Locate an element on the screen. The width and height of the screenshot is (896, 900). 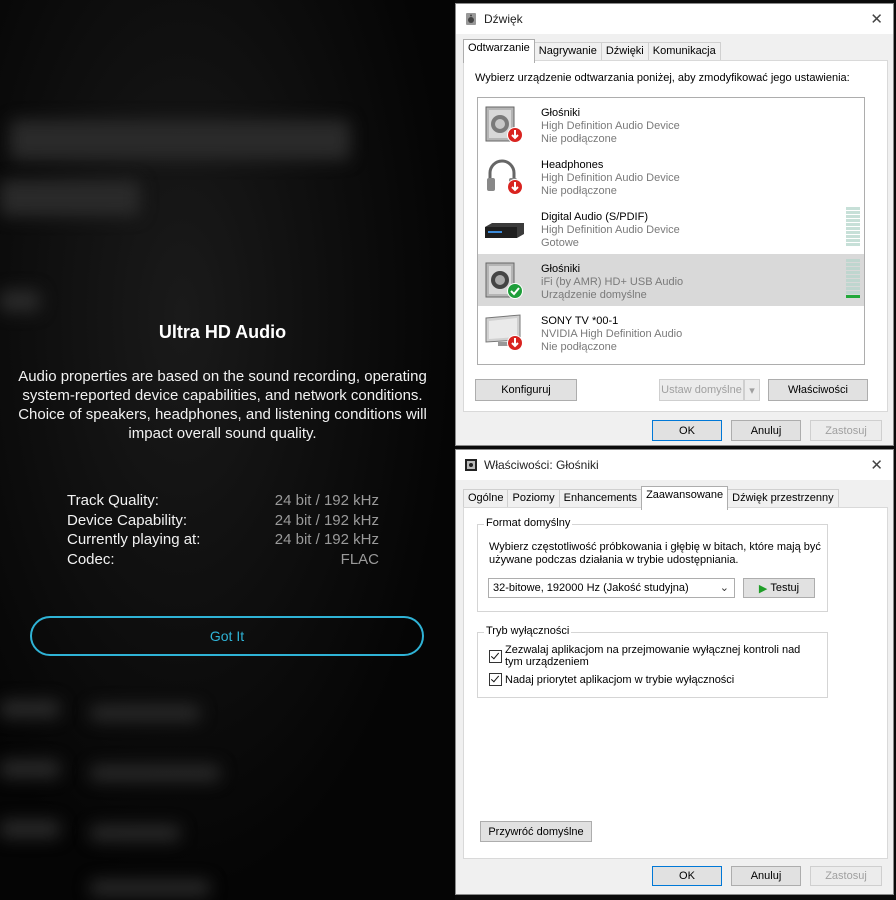
tab-sounds: Dźwięki is located at coordinates (624, 52).